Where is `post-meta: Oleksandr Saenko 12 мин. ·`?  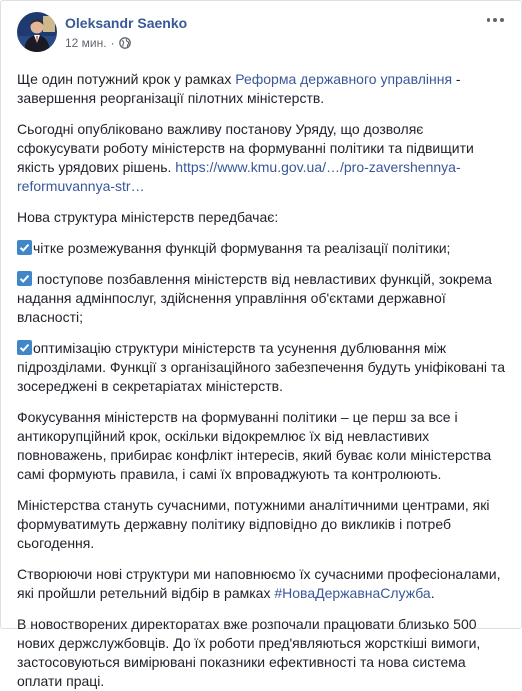
post-meta: Oleksandr Saenko 12 мин. · is located at coordinates (126, 31).